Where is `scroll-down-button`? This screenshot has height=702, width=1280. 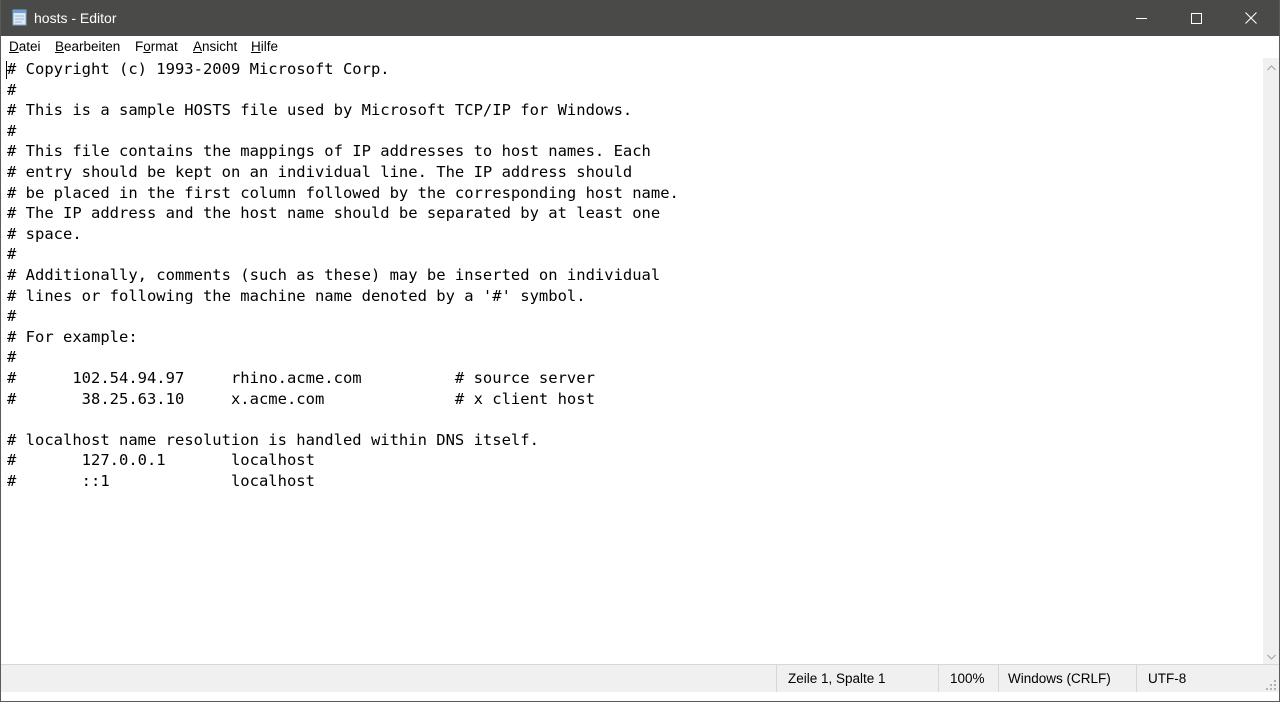 scroll-down-button is located at coordinates (1271, 655).